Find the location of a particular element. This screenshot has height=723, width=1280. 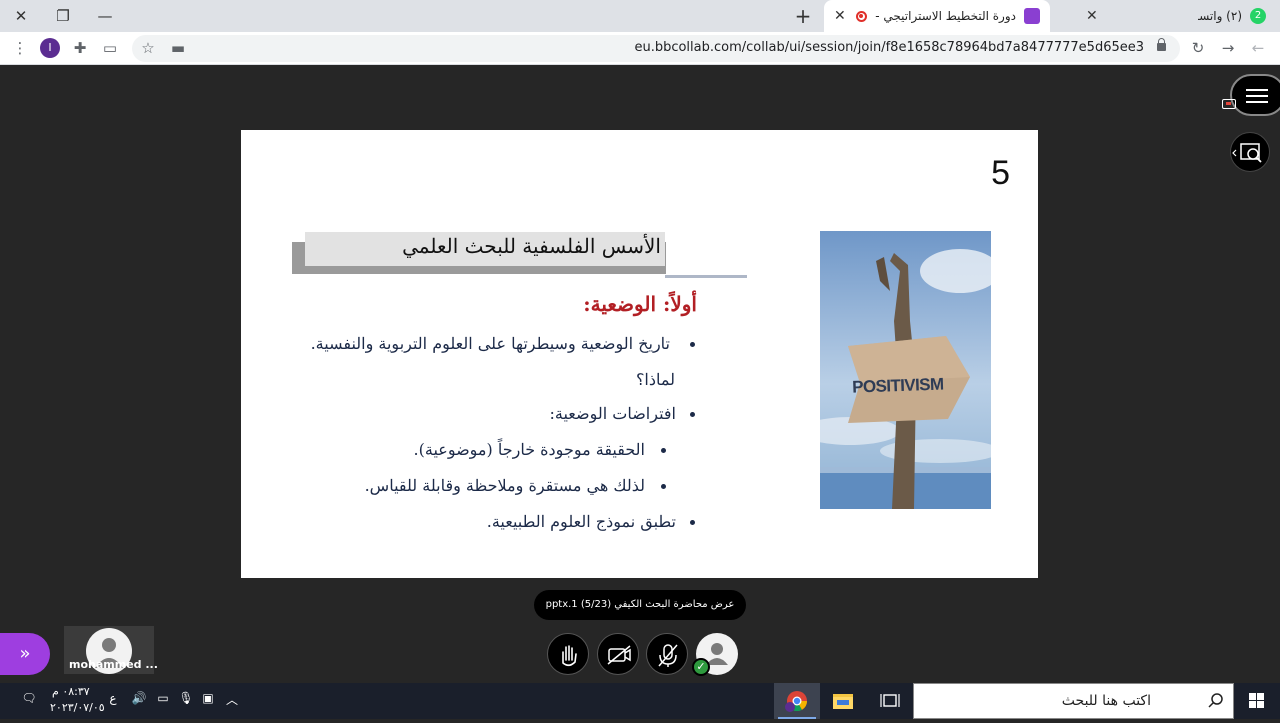

bullet-line-2: افتراضات الوضعية: is located at coordinates (613, 413).